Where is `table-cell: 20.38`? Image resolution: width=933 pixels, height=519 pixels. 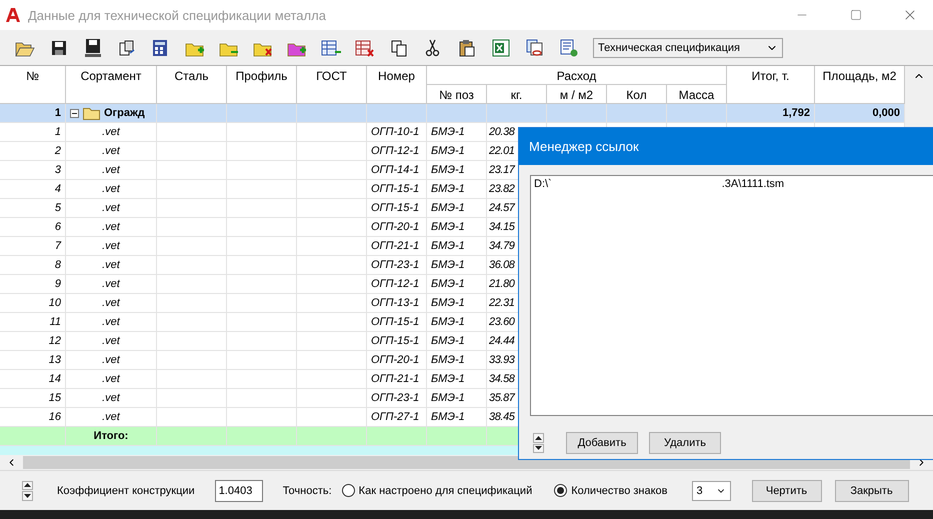
table-cell: 20.38 is located at coordinates (502, 132).